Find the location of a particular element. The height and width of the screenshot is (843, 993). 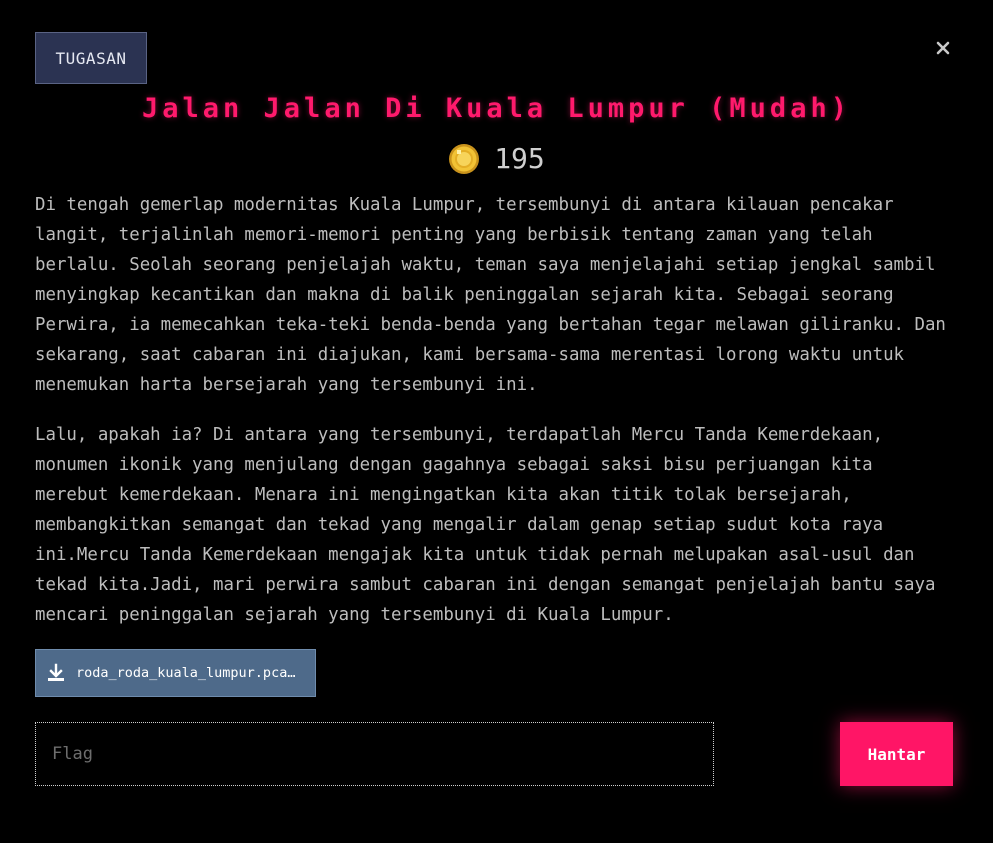

coin-icon is located at coordinates (464, 158).